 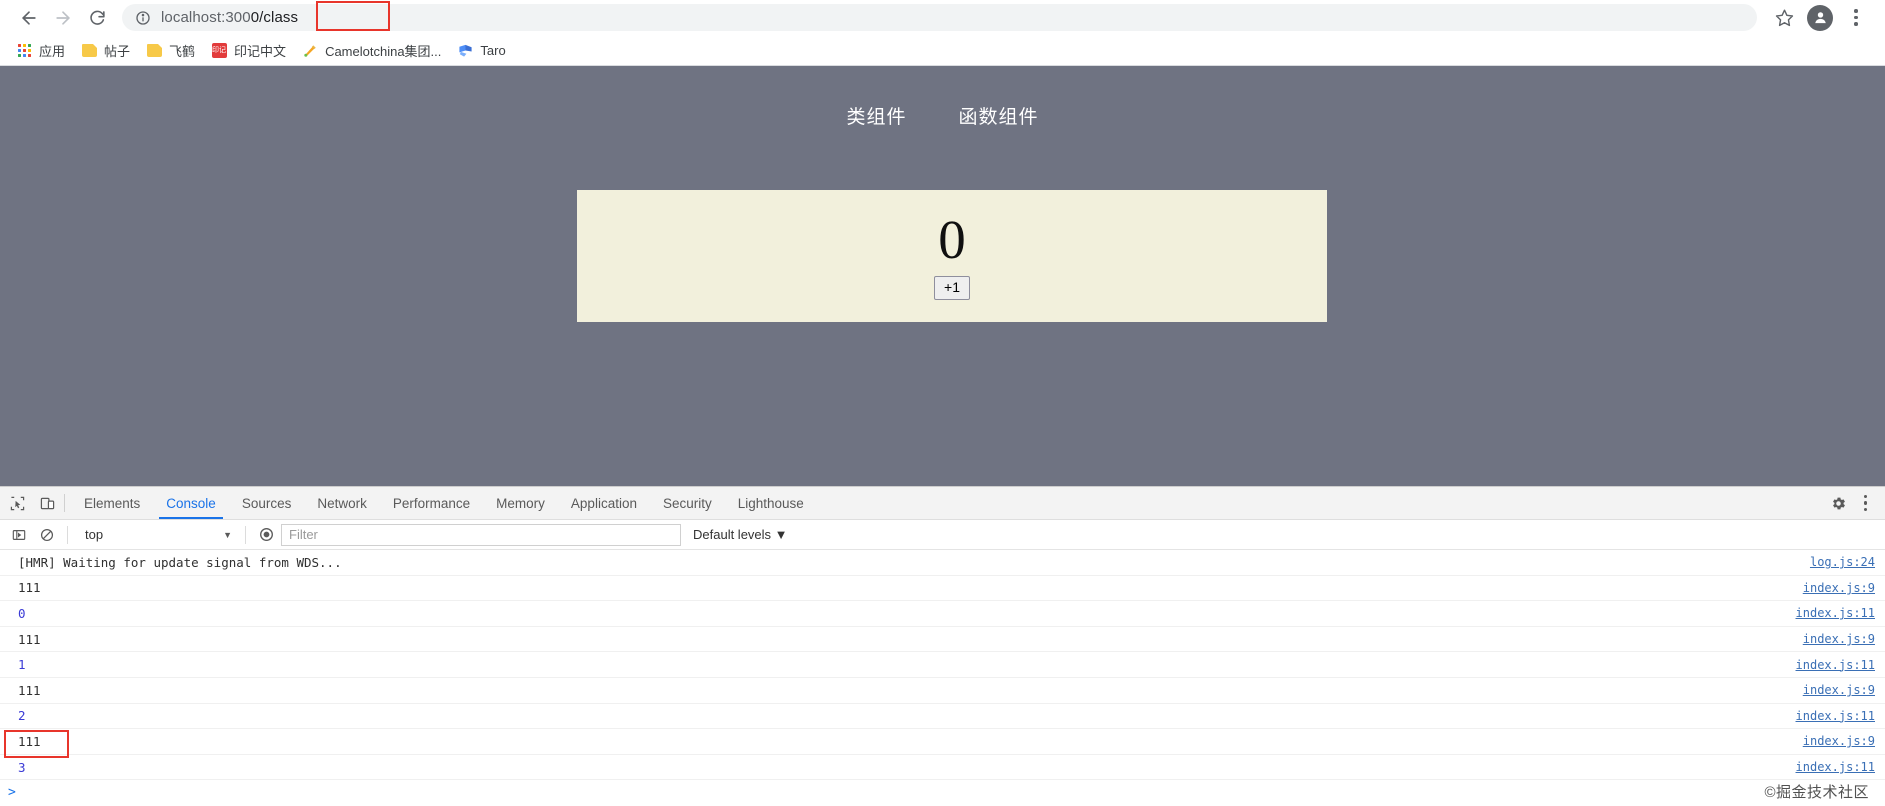 I want to click on settings-gear-icon, so click(x=1839, y=503).